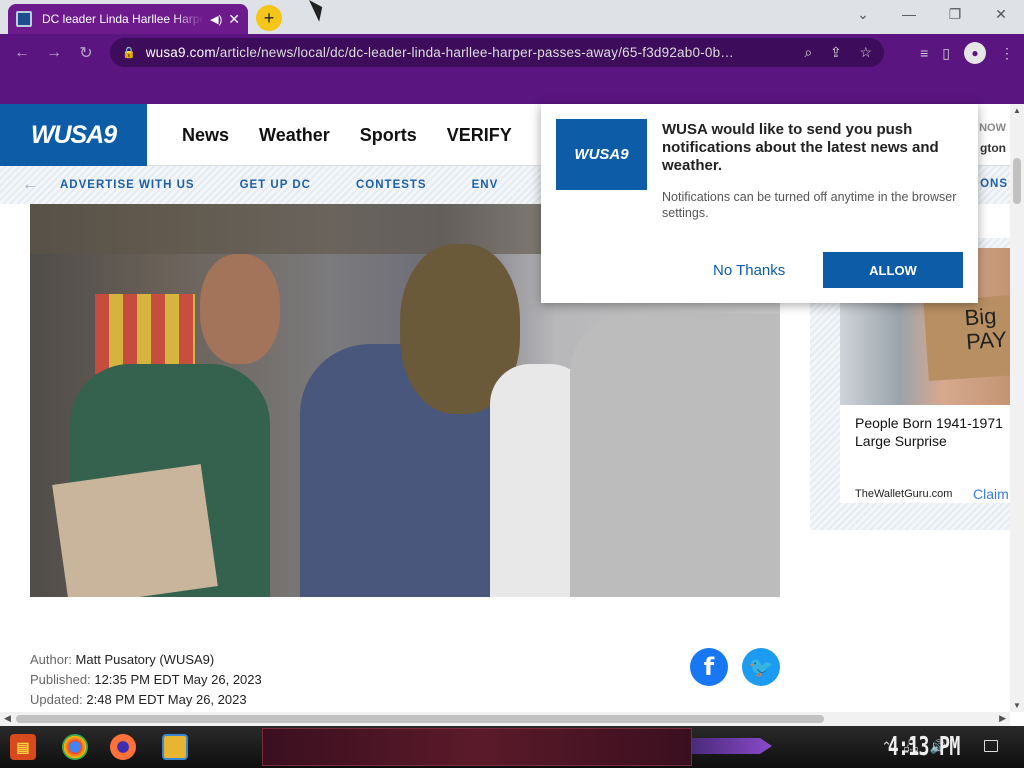 This screenshot has height=768, width=1024. What do you see at coordinates (991, 746) in the screenshot?
I see `action-center-icon` at bounding box center [991, 746].